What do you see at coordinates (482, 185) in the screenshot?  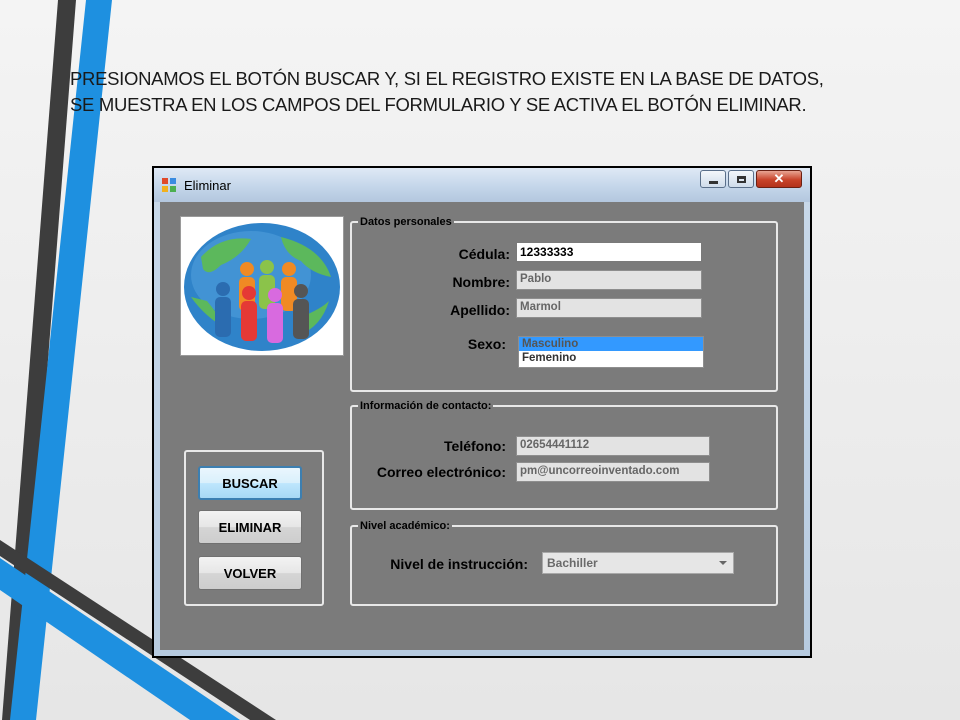 I see `title-bar: Eliminar ✕` at bounding box center [482, 185].